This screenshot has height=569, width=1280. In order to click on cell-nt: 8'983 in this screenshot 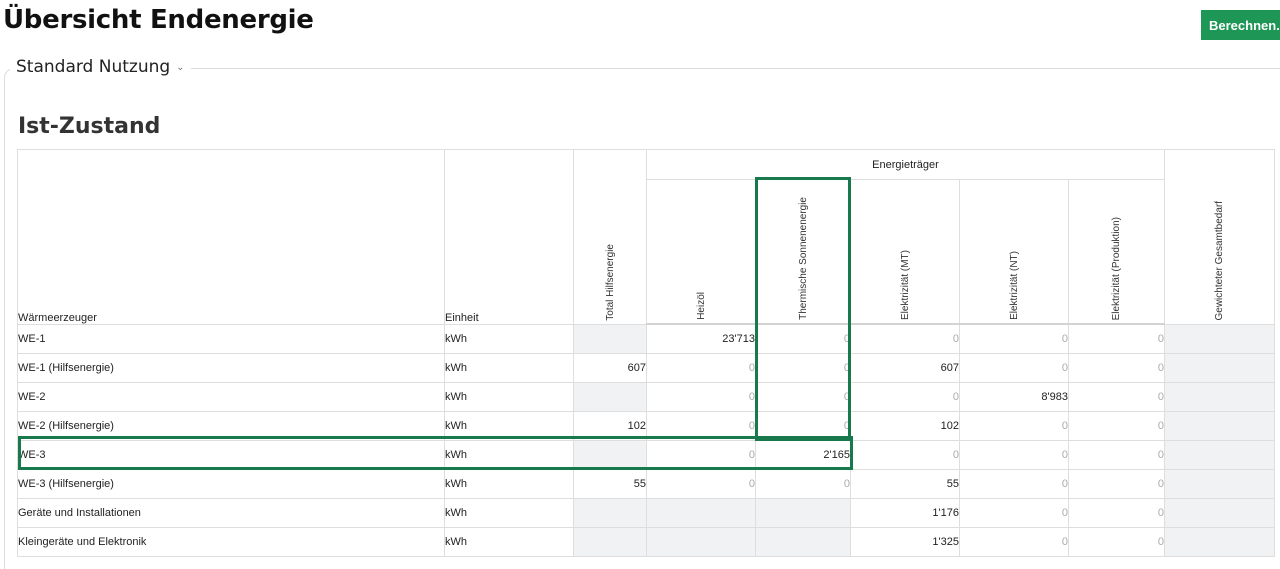, I will do `click(1014, 397)`.